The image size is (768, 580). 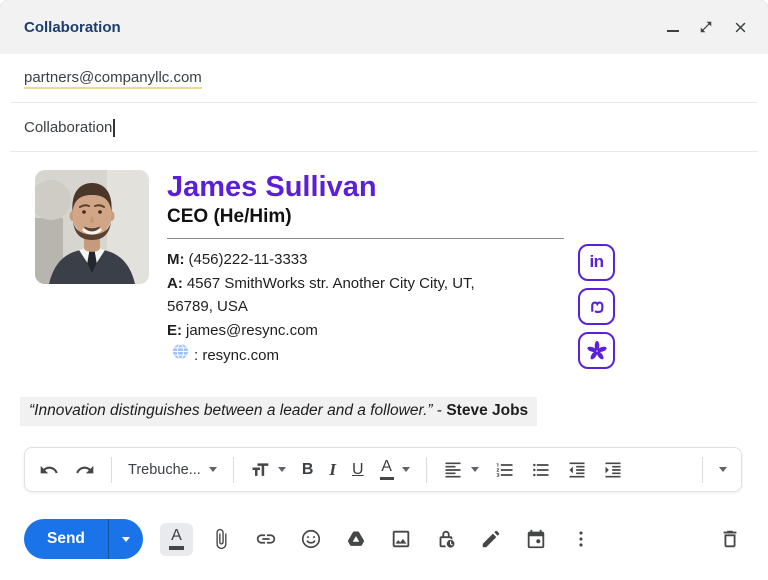 I want to click on formatting-toolbar: Trebuche... B I U A, so click(x=383, y=469).